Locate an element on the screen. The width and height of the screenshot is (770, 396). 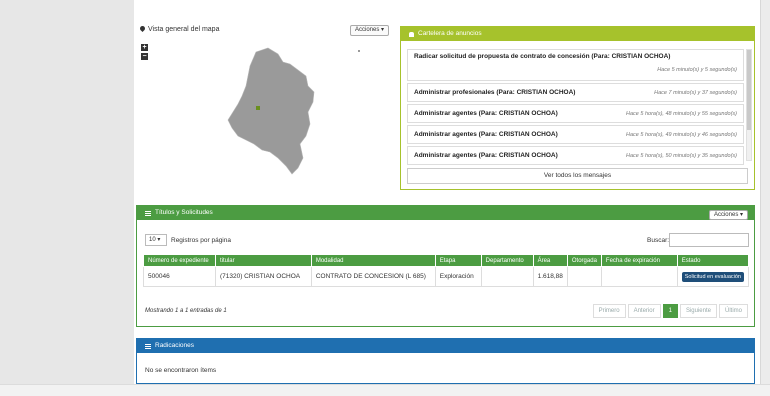
records-per-page-label: Registros por página is located at coordinates (201, 240).